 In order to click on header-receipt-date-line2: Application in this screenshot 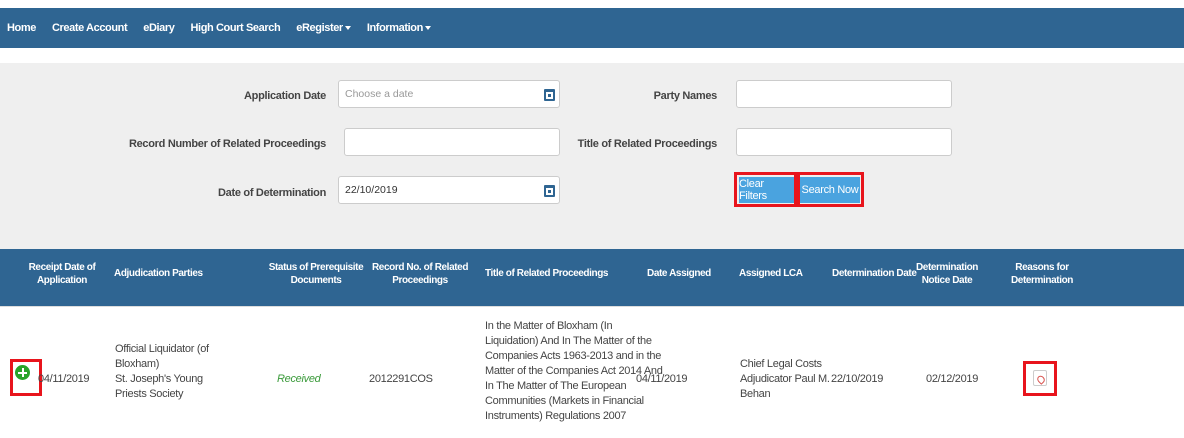, I will do `click(62, 280)`.